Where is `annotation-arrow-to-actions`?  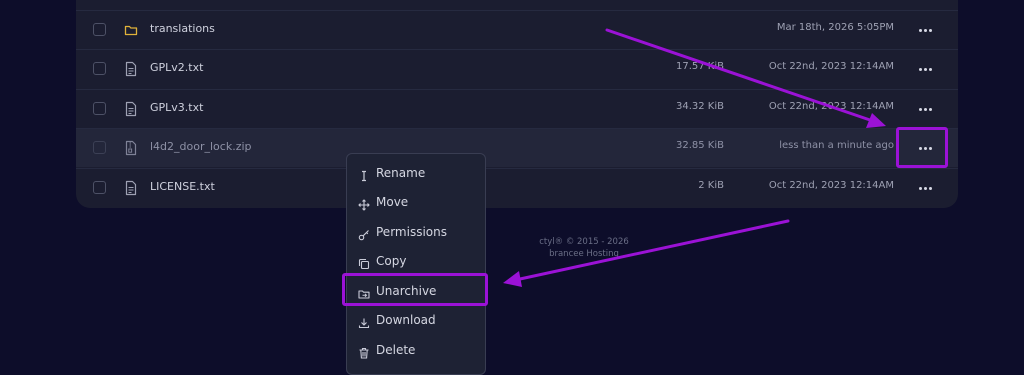
annotation-arrow-to-actions is located at coordinates (738, 75).